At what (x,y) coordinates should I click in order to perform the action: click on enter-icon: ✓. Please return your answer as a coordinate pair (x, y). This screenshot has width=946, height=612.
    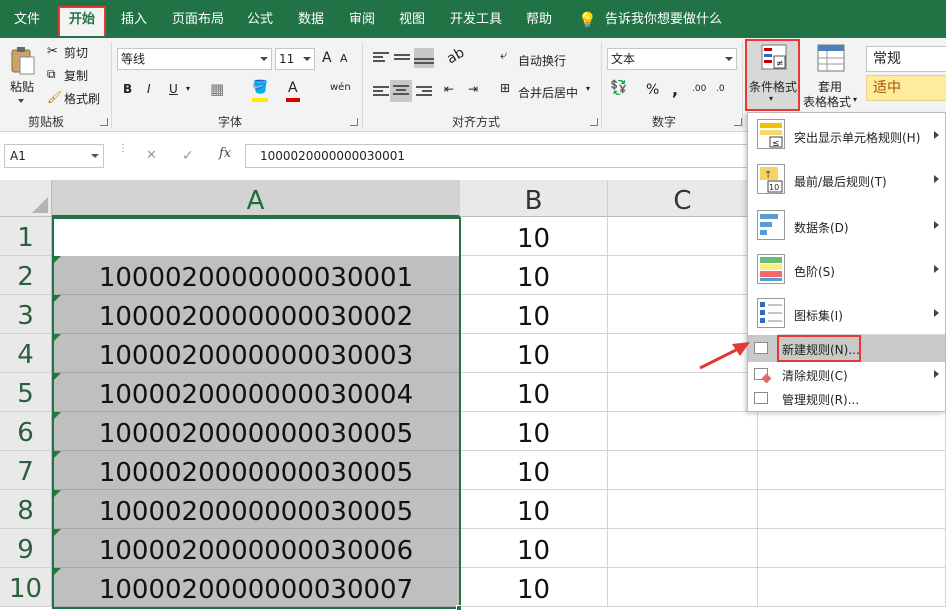
    Looking at the image, I should click on (188, 156).